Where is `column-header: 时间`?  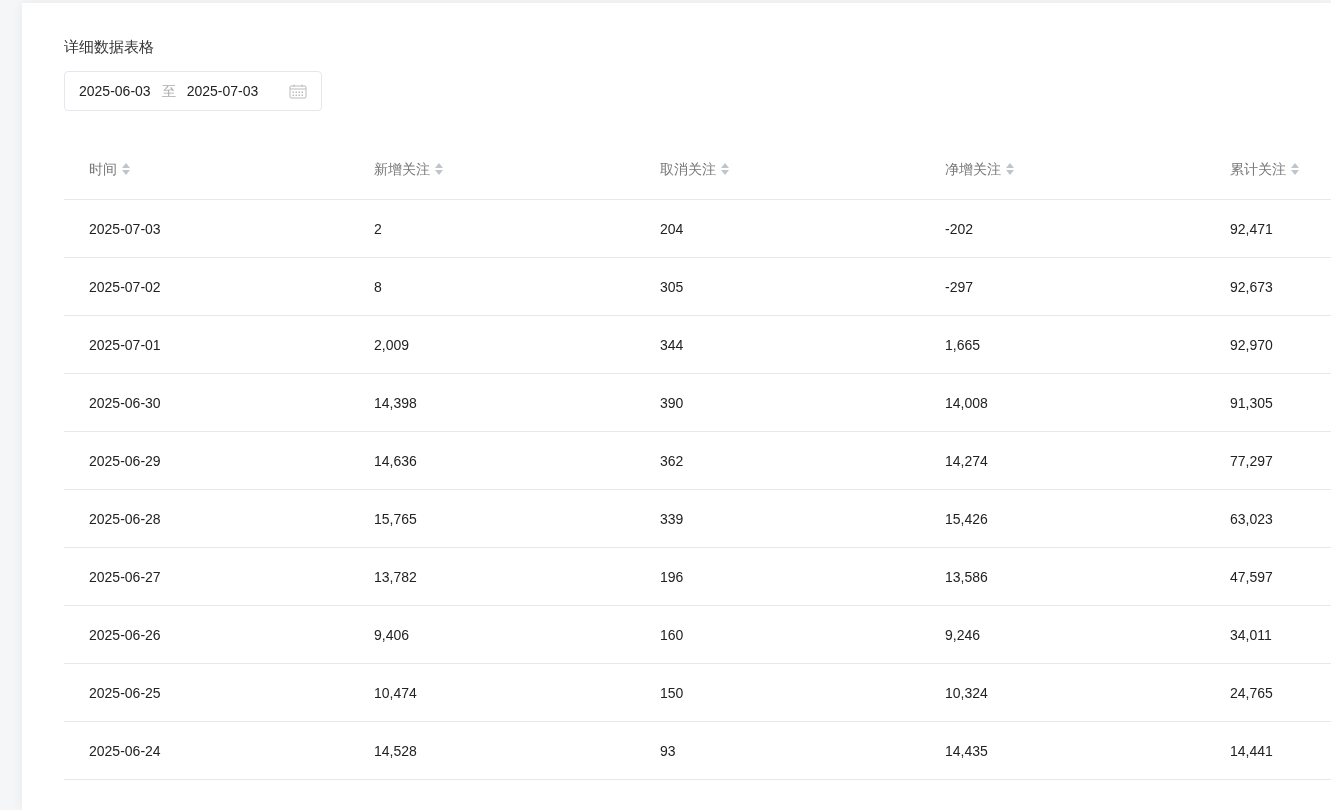 column-header: 时间 is located at coordinates (103, 169).